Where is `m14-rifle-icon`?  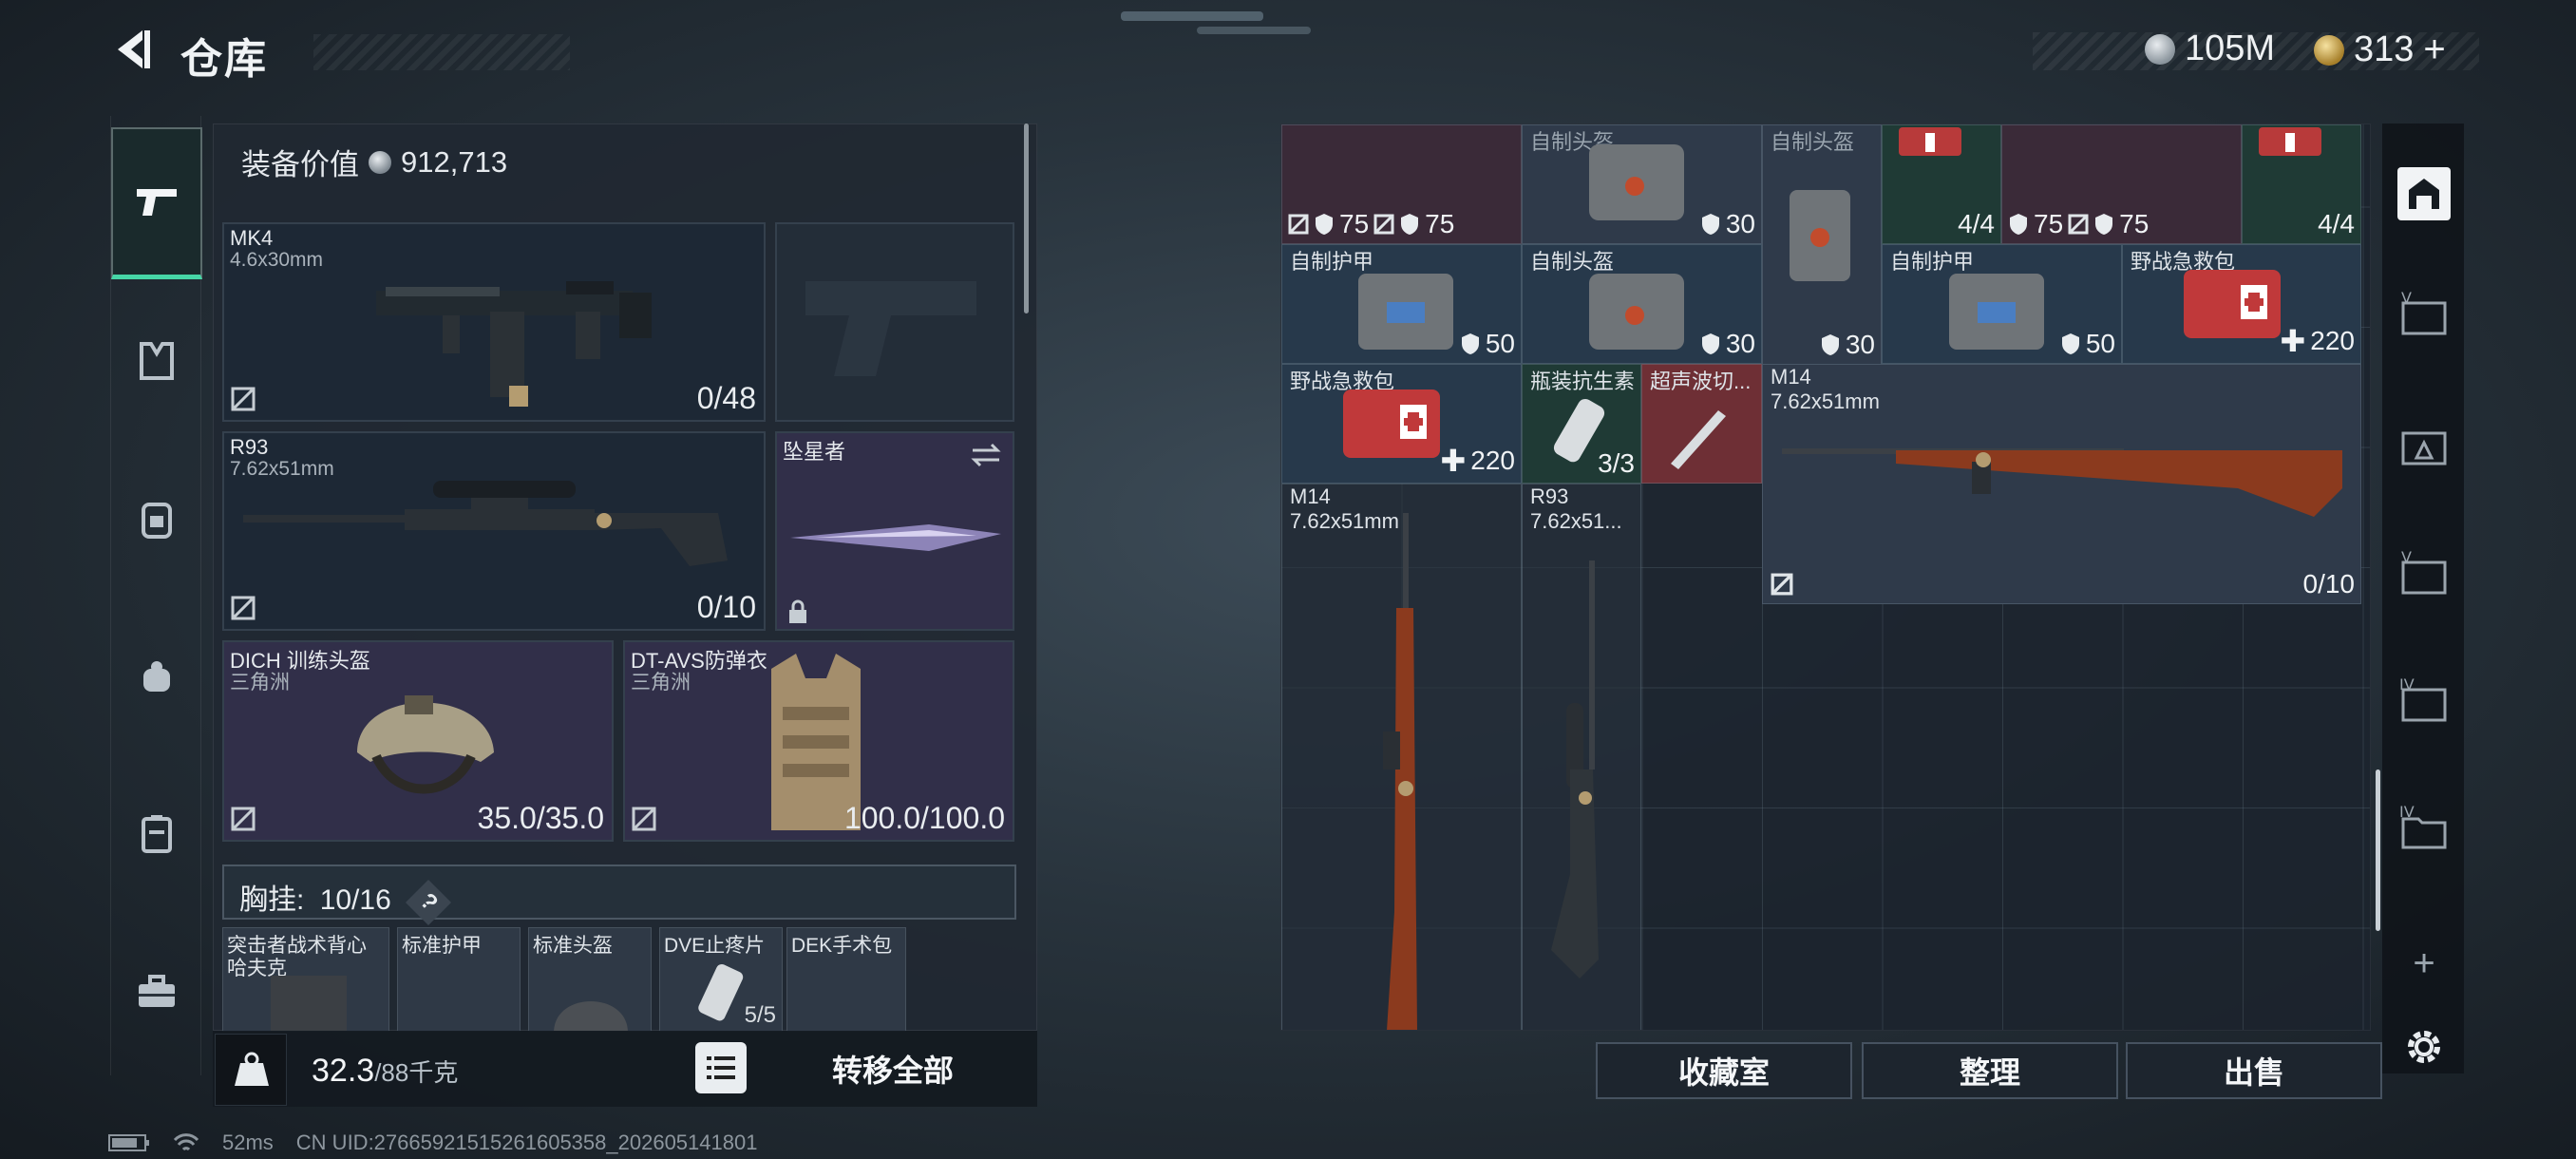
m14-rifle-icon is located at coordinates (2062, 482).